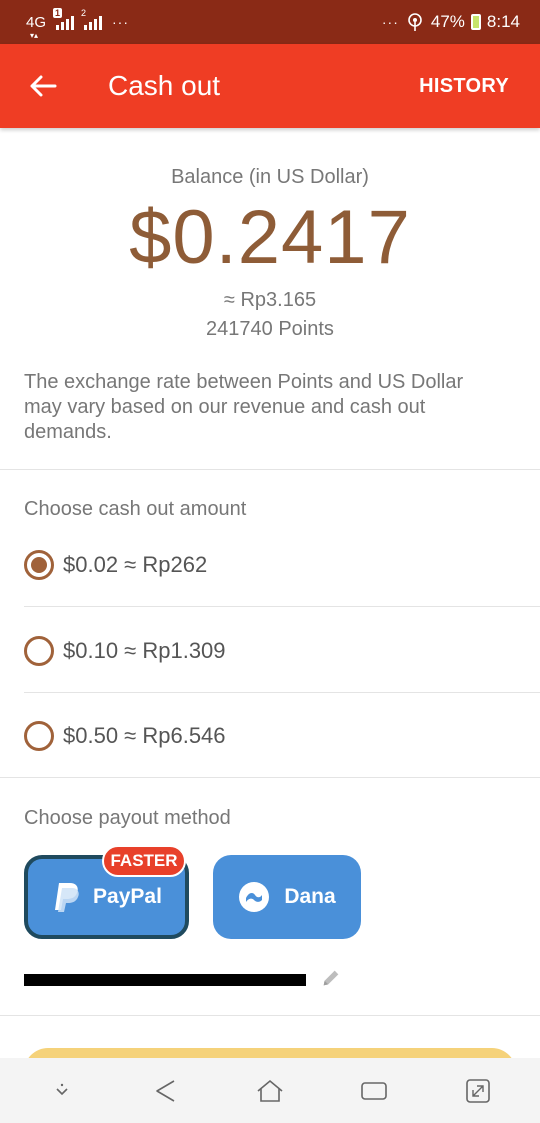 Image resolution: width=540 pixels, height=1123 pixels. I want to click on clock: 8:14, so click(503, 21).